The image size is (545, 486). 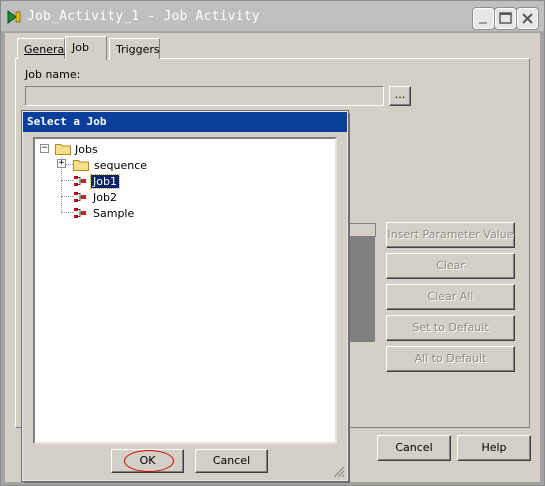 I want to click on tree-item-sample: Sample, so click(x=113, y=213).